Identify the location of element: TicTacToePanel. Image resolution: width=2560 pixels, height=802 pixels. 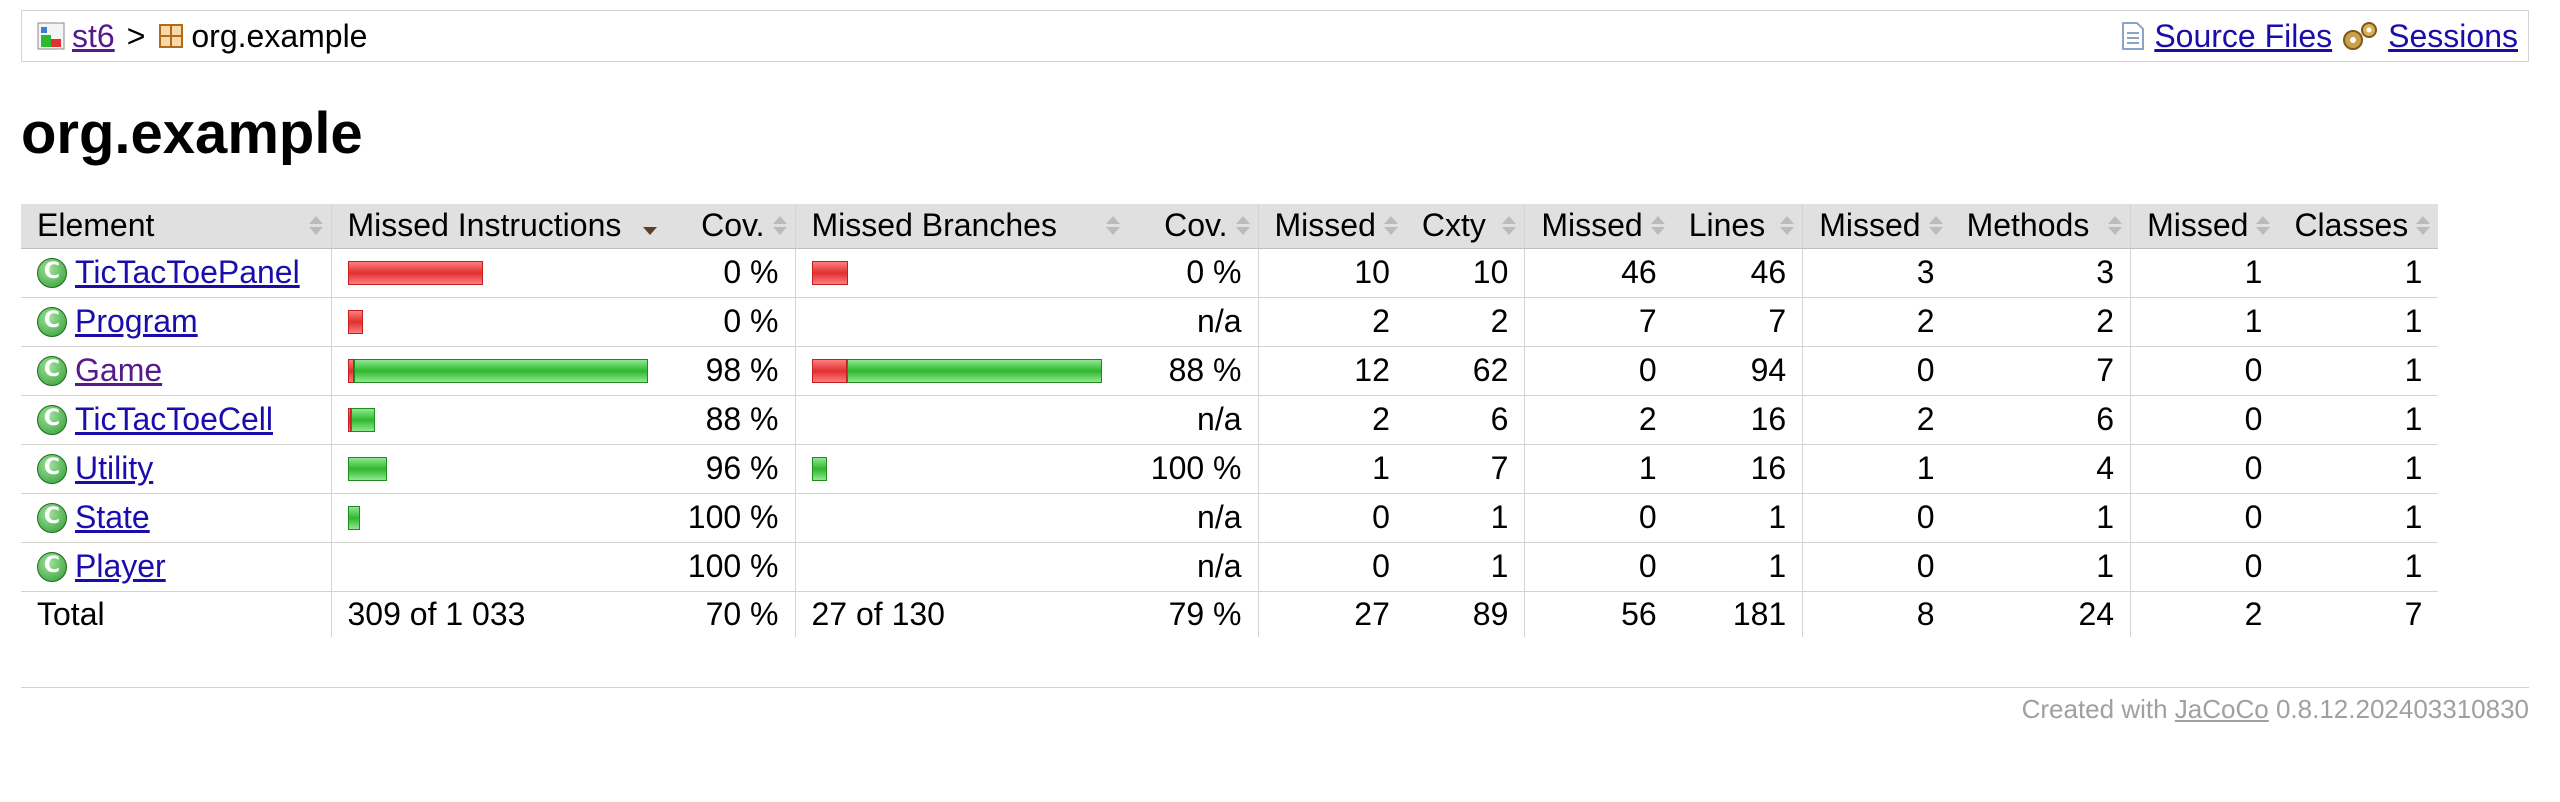
(176, 272).